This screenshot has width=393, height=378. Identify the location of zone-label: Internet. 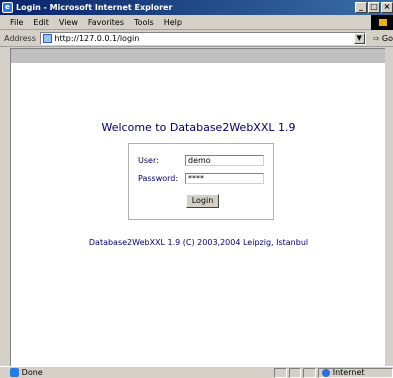
(348, 372).